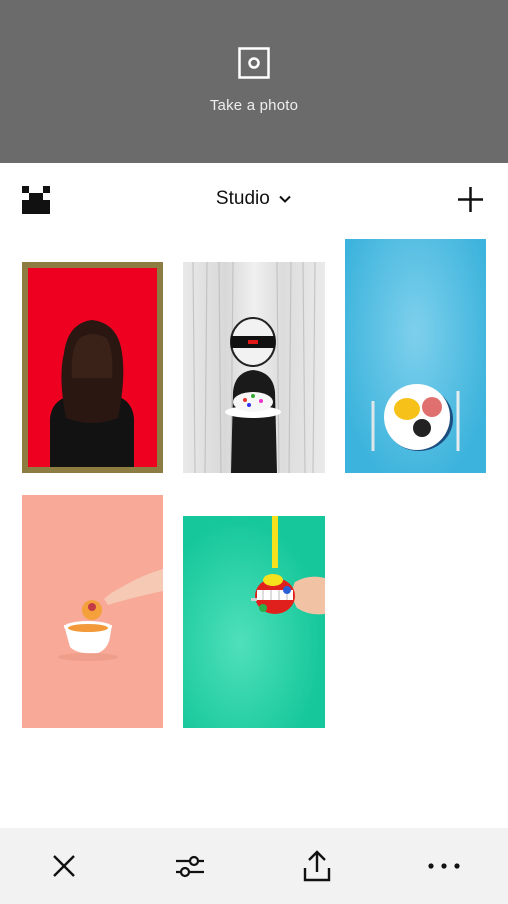  I want to click on take-photo-label: Take a photo, so click(254, 105).